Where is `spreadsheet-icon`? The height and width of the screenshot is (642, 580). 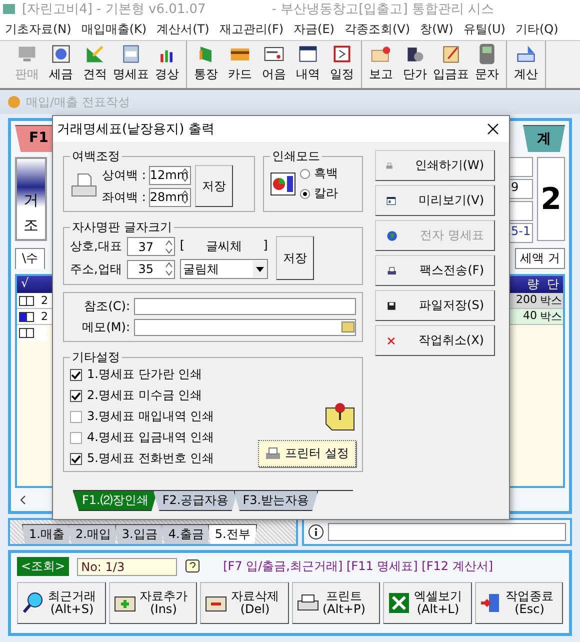
spreadsheet-icon is located at coordinates (399, 603).